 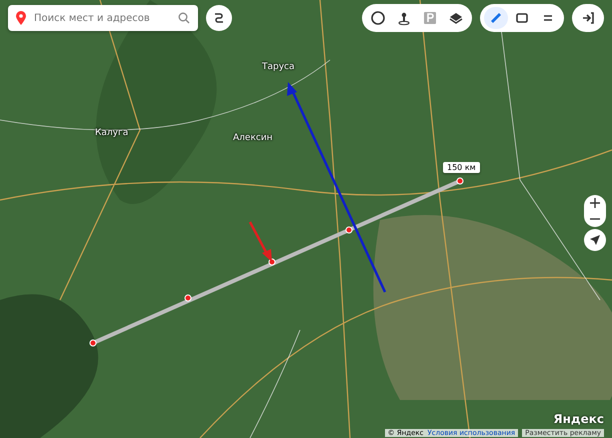 I want to click on minus-icon, so click(x=595, y=219).